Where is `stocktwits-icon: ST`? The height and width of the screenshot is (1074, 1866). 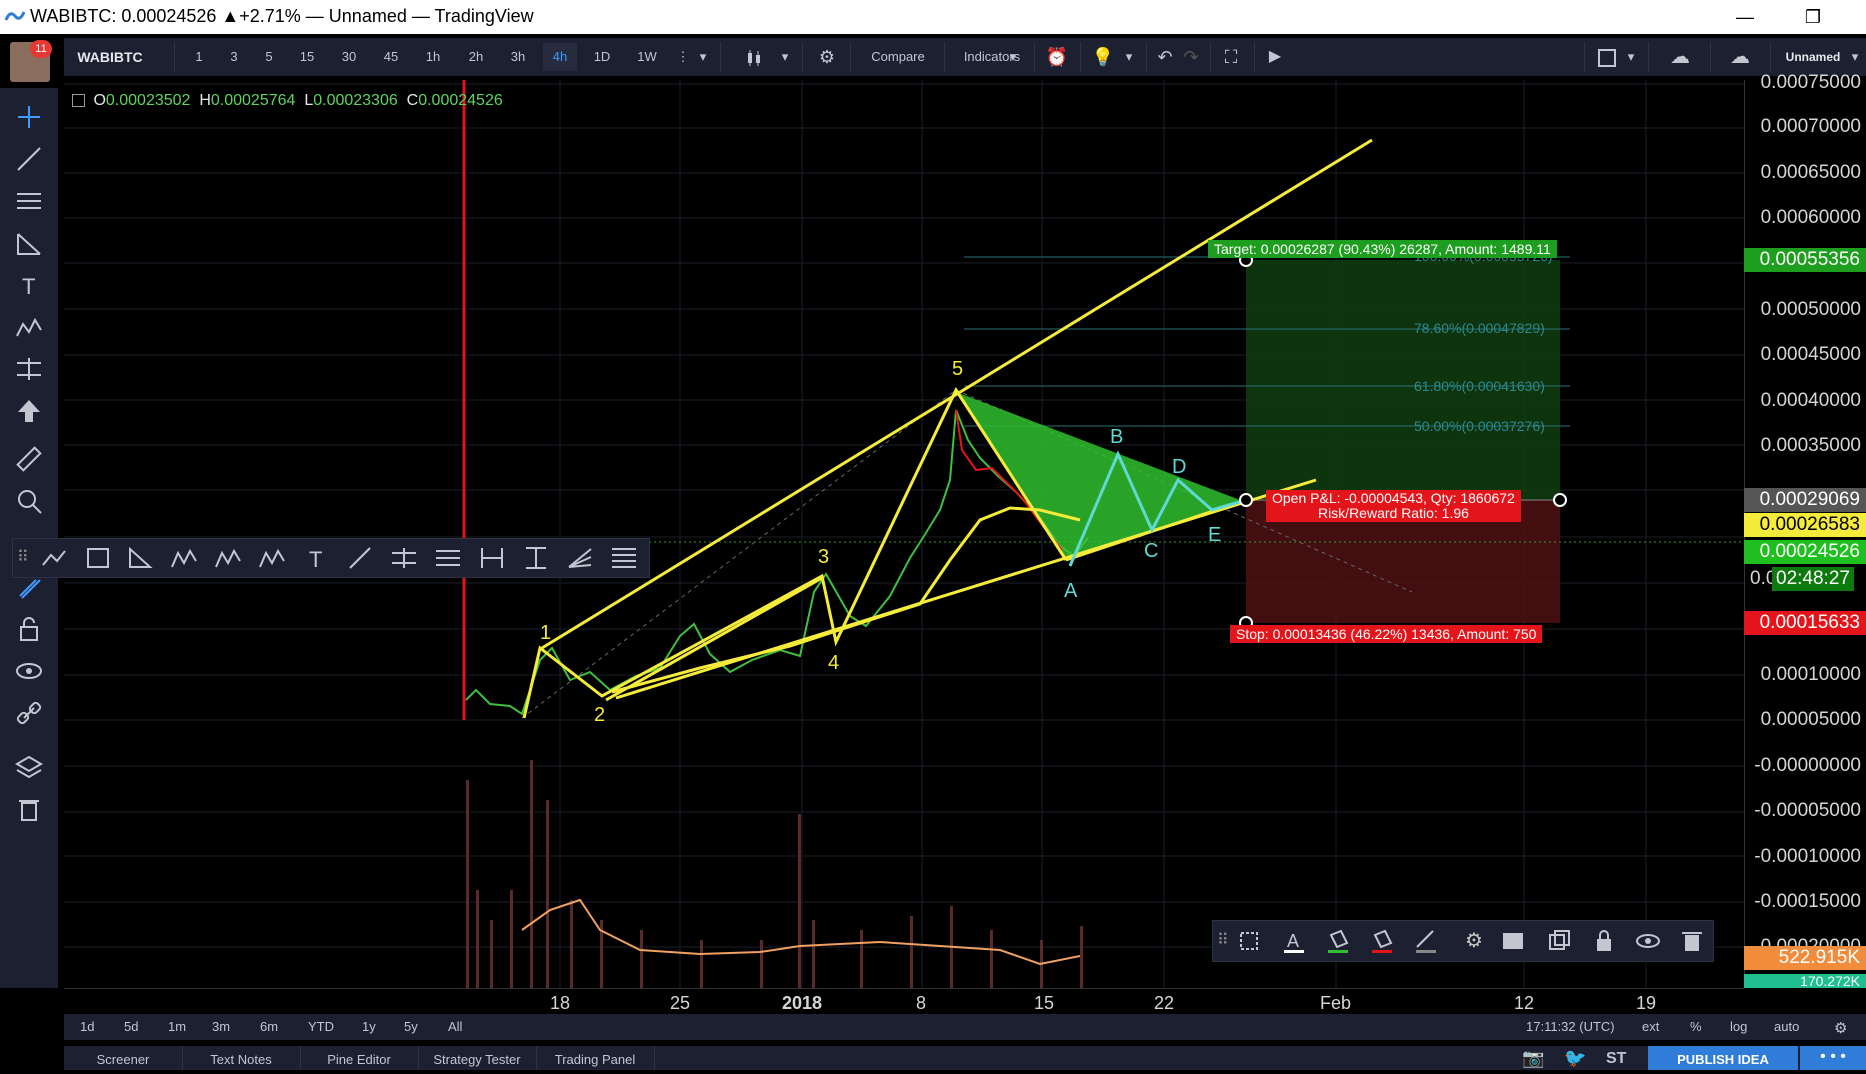 stocktwits-icon: ST is located at coordinates (1616, 1059).